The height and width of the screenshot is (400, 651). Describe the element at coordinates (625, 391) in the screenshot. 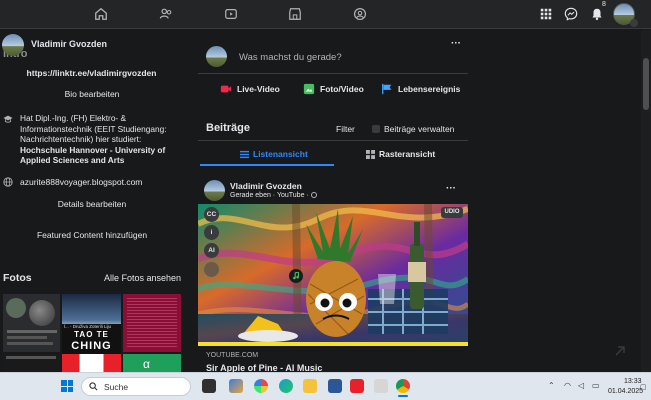

I see `clock-date: 01.04.2025` at that location.